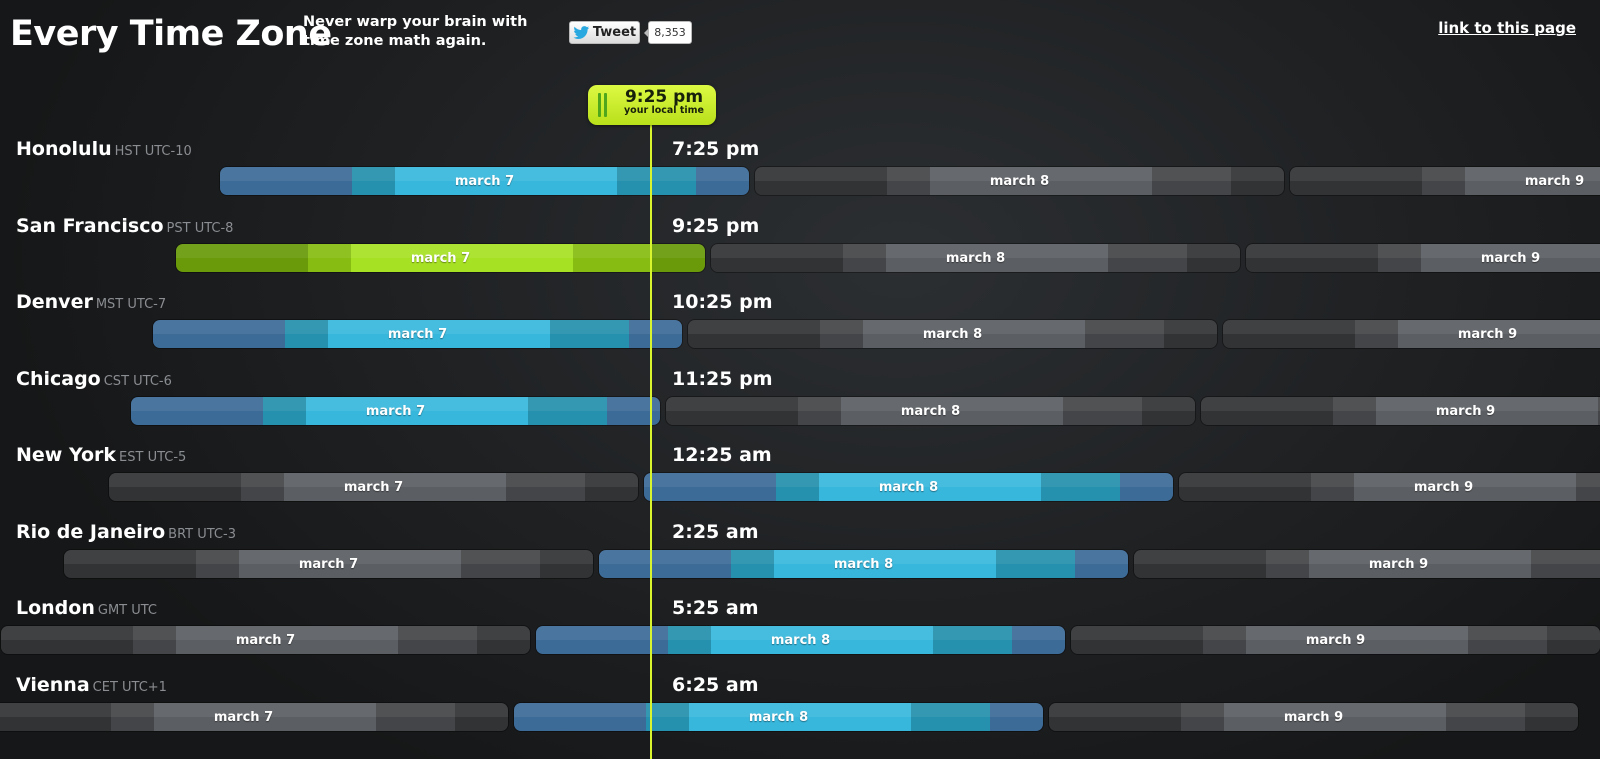 The width and height of the screenshot is (1600, 759). Describe the element at coordinates (66, 455) in the screenshot. I see `city-label: New York` at that location.